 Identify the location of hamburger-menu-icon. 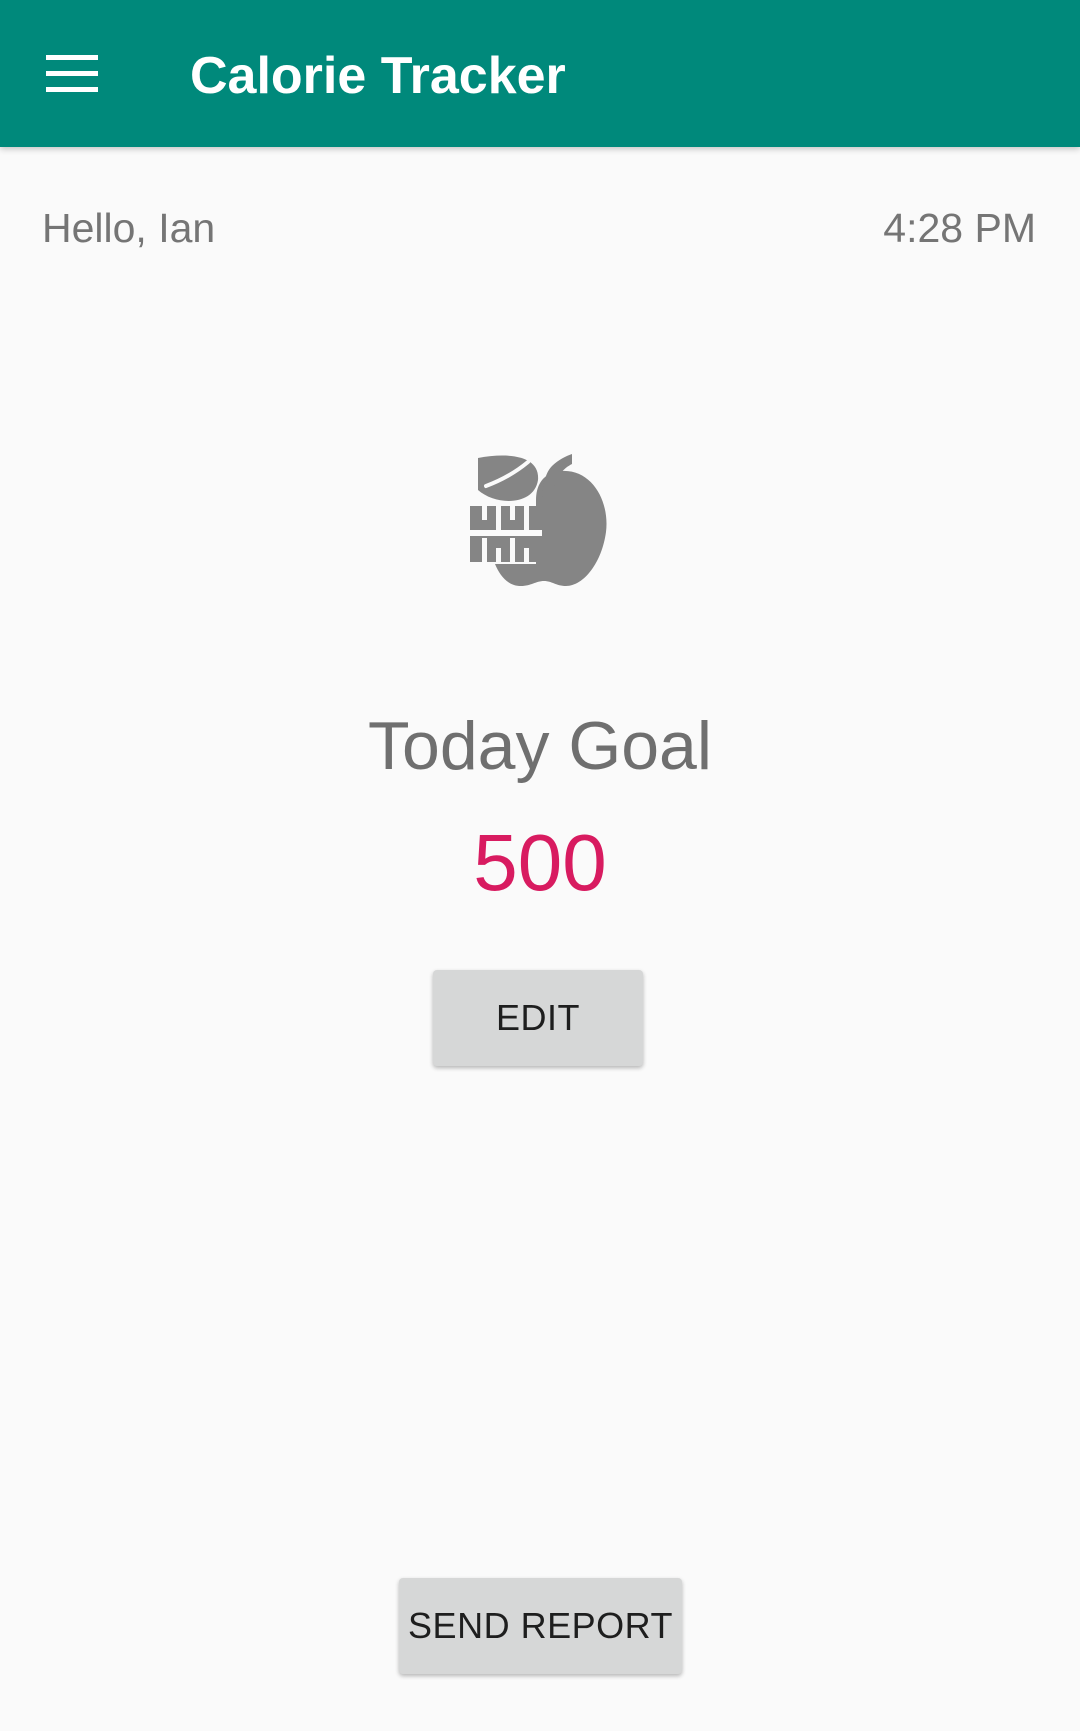
(72, 73).